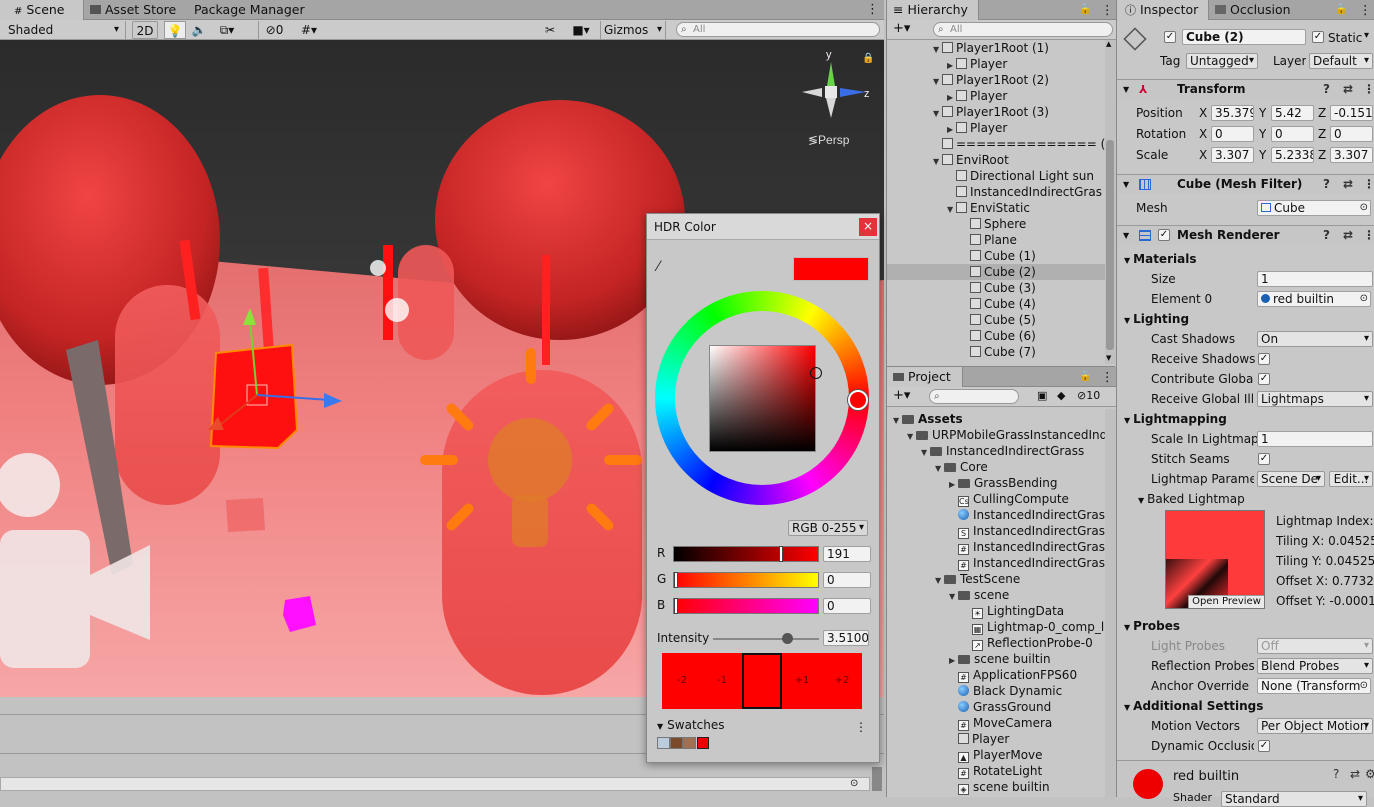 The height and width of the screenshot is (807, 1374). Describe the element at coordinates (828, 528) in the screenshot. I see `color-mode-dropdown: RGB 0-255` at that location.